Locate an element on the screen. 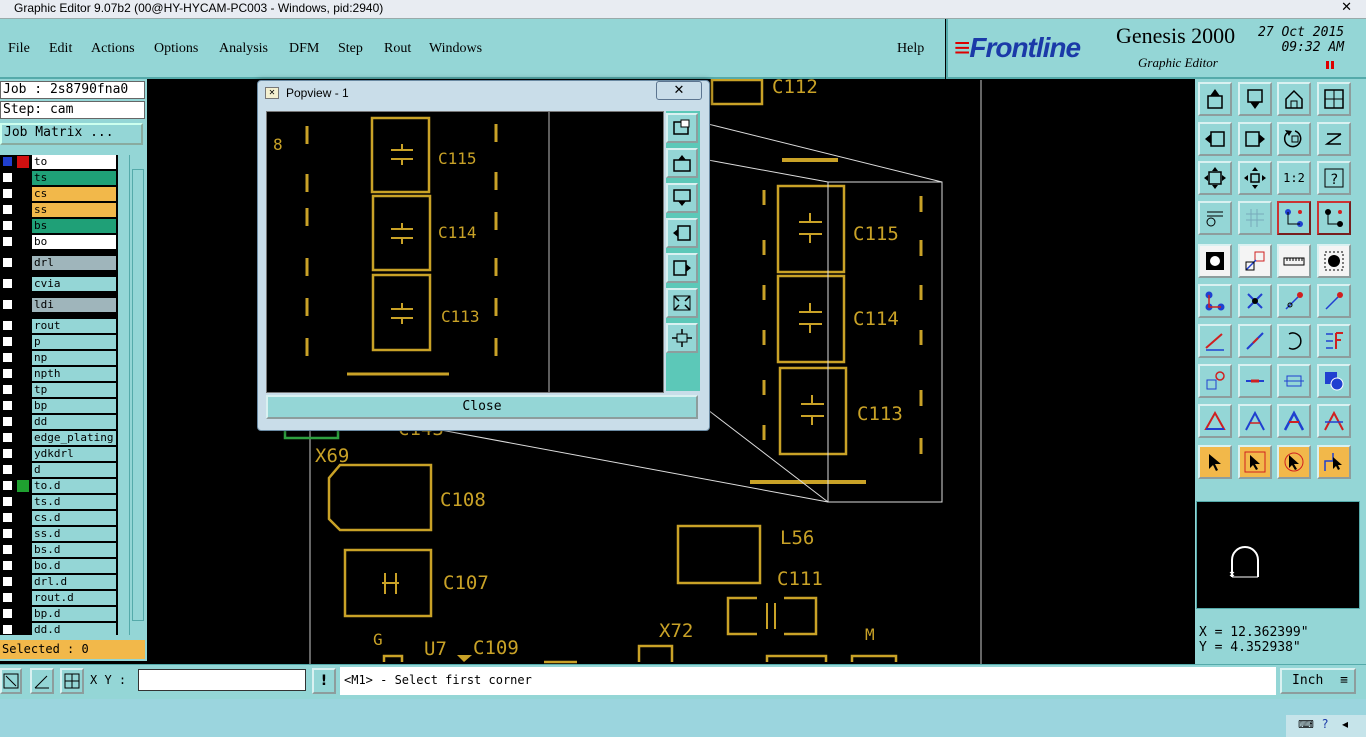 This screenshot has height=737, width=1366. xy-input is located at coordinates (222, 680).